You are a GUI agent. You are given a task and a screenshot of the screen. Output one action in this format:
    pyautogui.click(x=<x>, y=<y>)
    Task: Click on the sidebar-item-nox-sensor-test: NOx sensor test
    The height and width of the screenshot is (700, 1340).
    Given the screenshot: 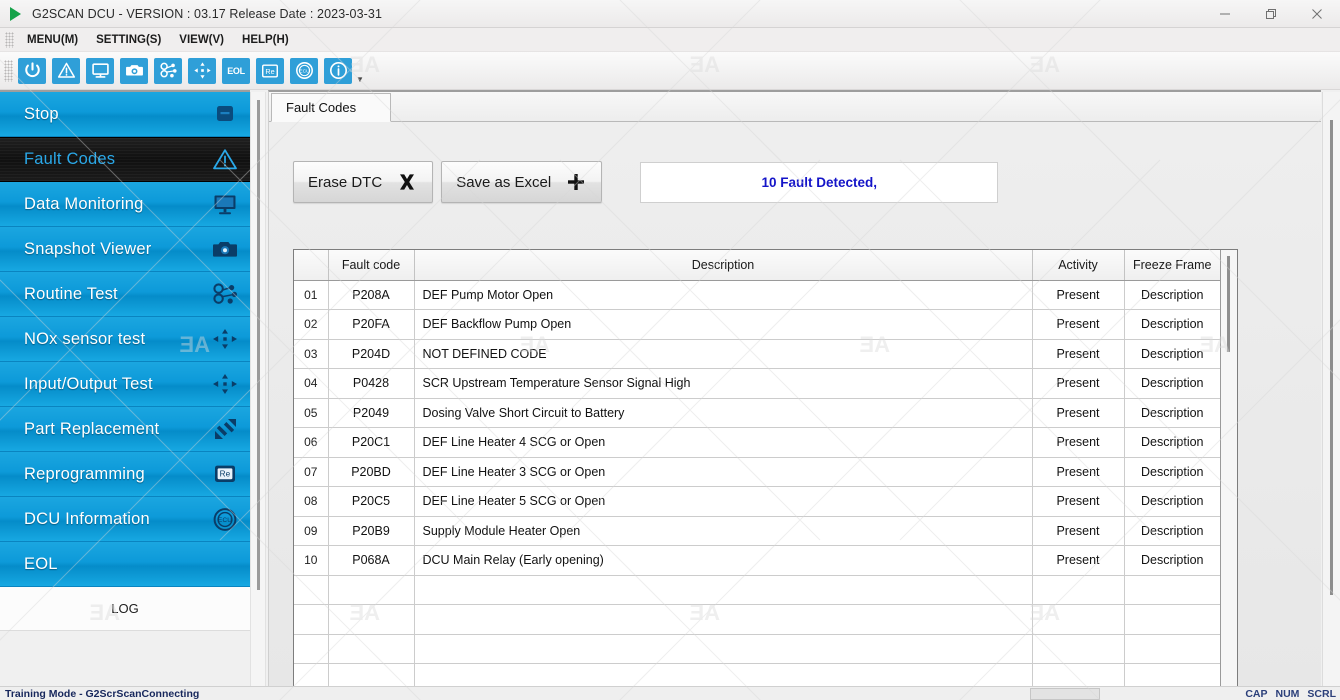 What is the action you would take?
    pyautogui.click(x=125, y=339)
    